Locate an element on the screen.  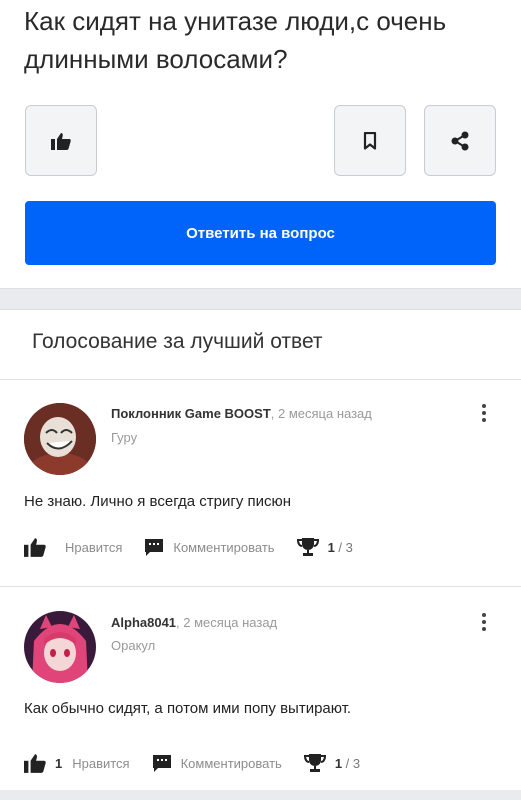
like-count: 1 is located at coordinates (59, 763).